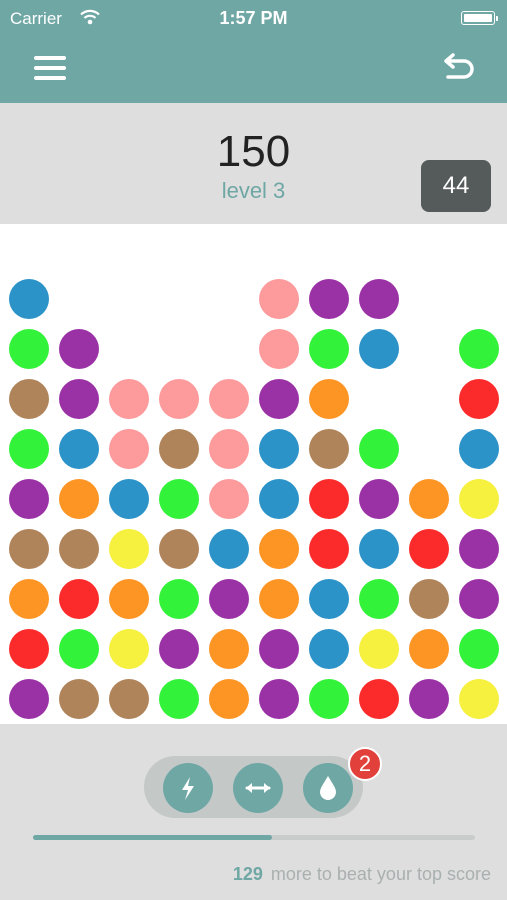 This screenshot has width=507, height=900. I want to click on powerup-tray, so click(253, 787).